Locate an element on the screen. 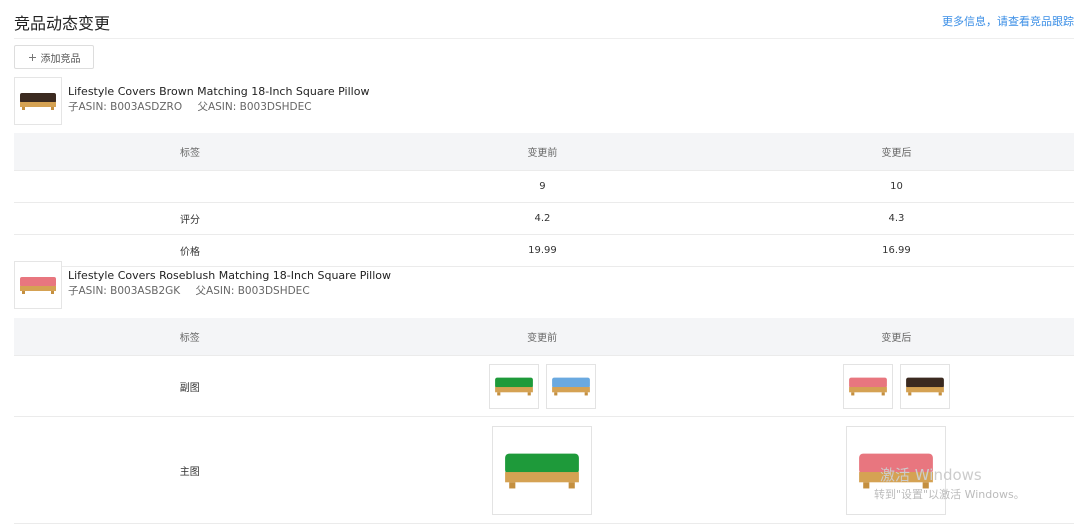  before-images is located at coordinates (542, 386).